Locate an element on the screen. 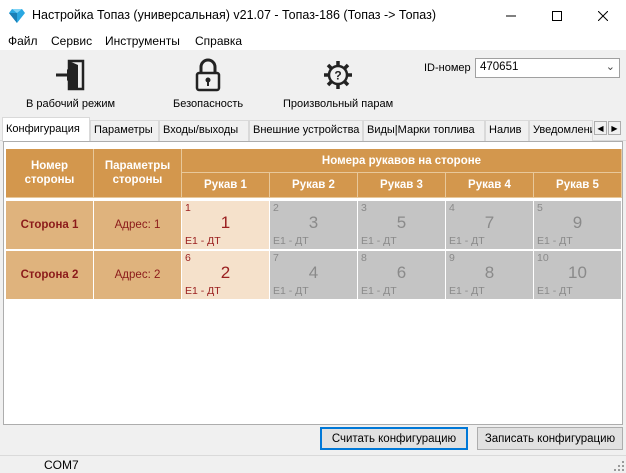 The image size is (626, 473). status-bar: COM7 is located at coordinates (313, 464).